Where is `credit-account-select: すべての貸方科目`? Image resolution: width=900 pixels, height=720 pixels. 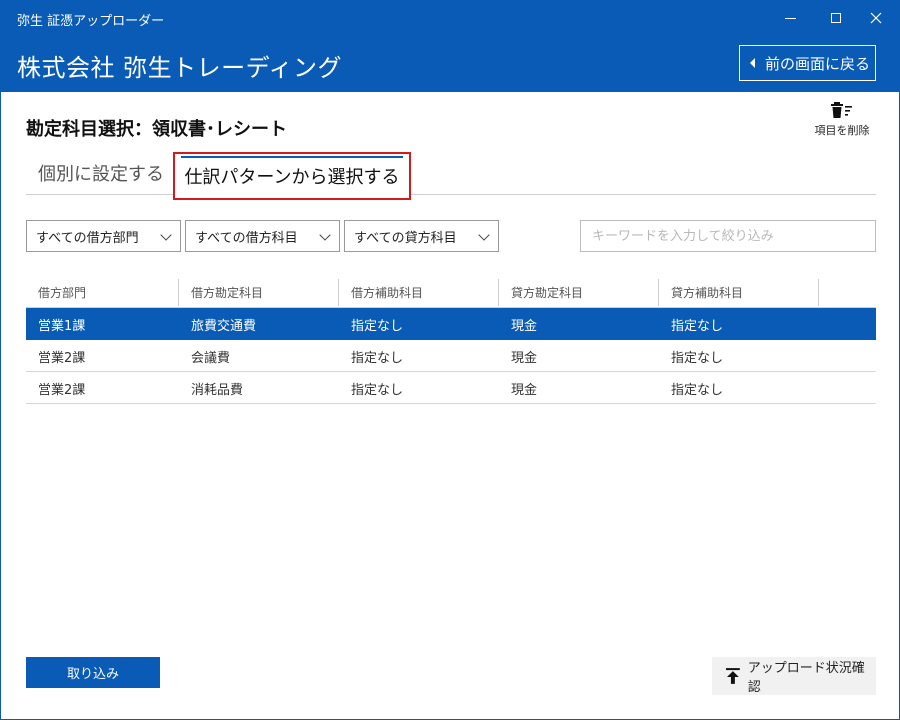
credit-account-select: すべての貸方科目 is located at coordinates (421, 236).